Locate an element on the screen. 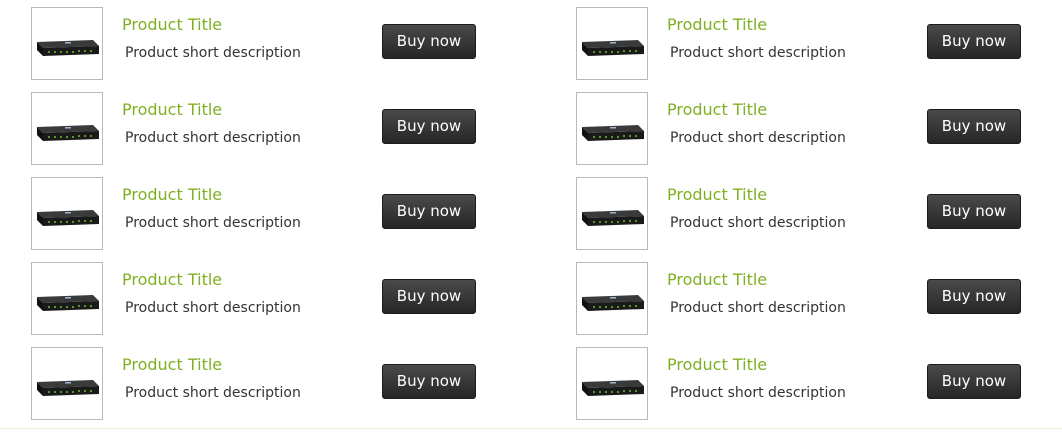 This screenshot has width=1062, height=432. footer-divider is located at coordinates (531, 428).